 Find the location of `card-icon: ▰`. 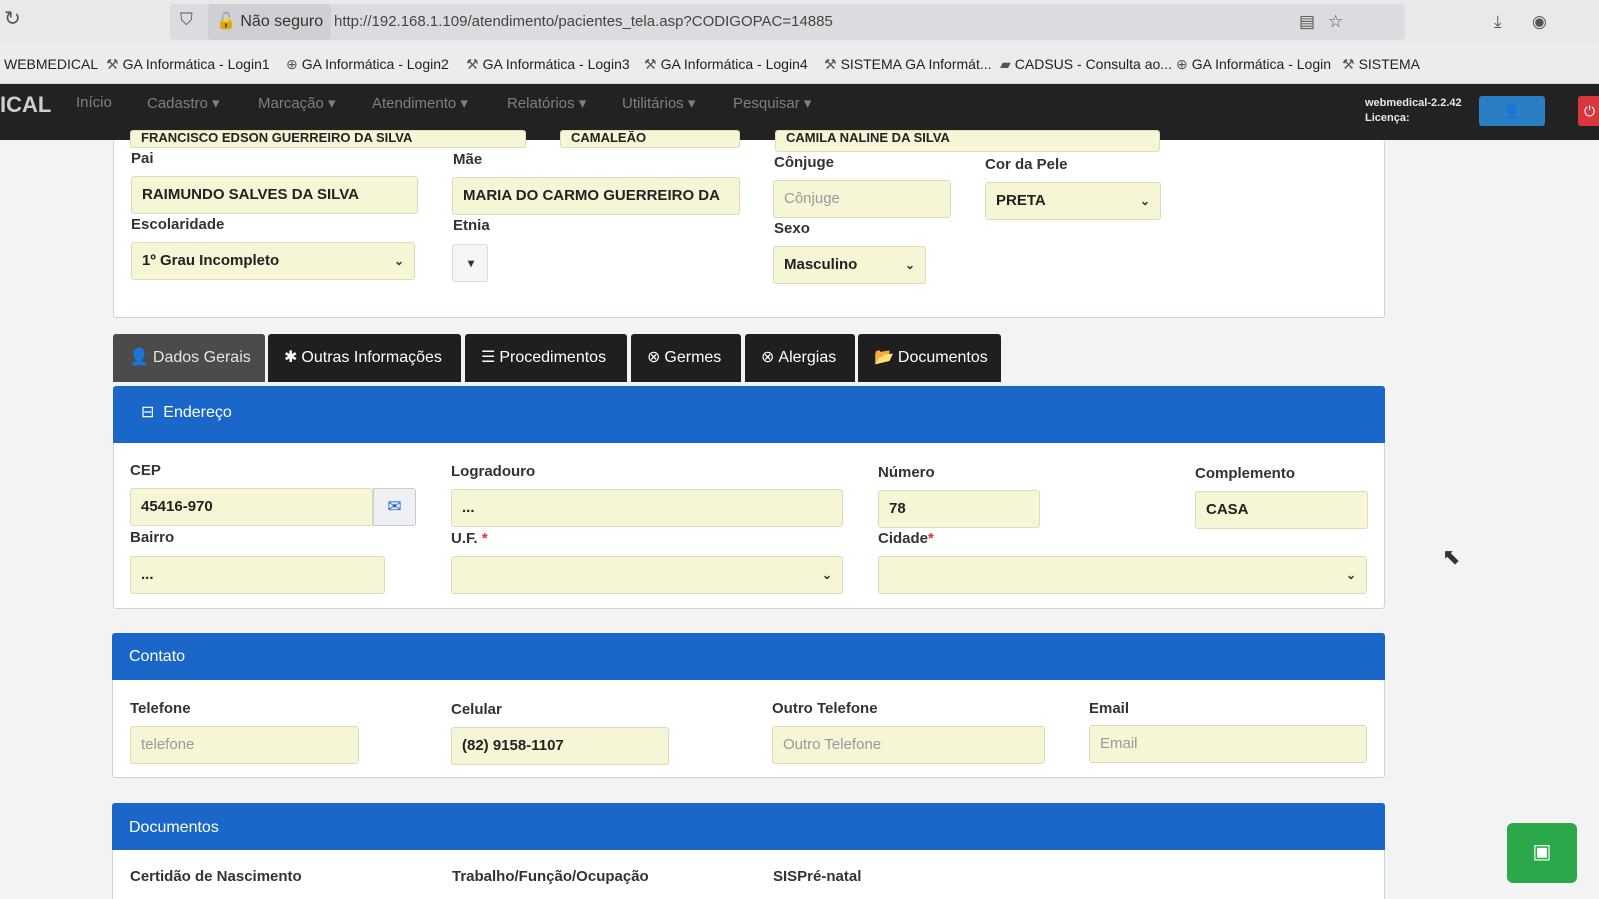

card-icon: ▰ is located at coordinates (1005, 64).